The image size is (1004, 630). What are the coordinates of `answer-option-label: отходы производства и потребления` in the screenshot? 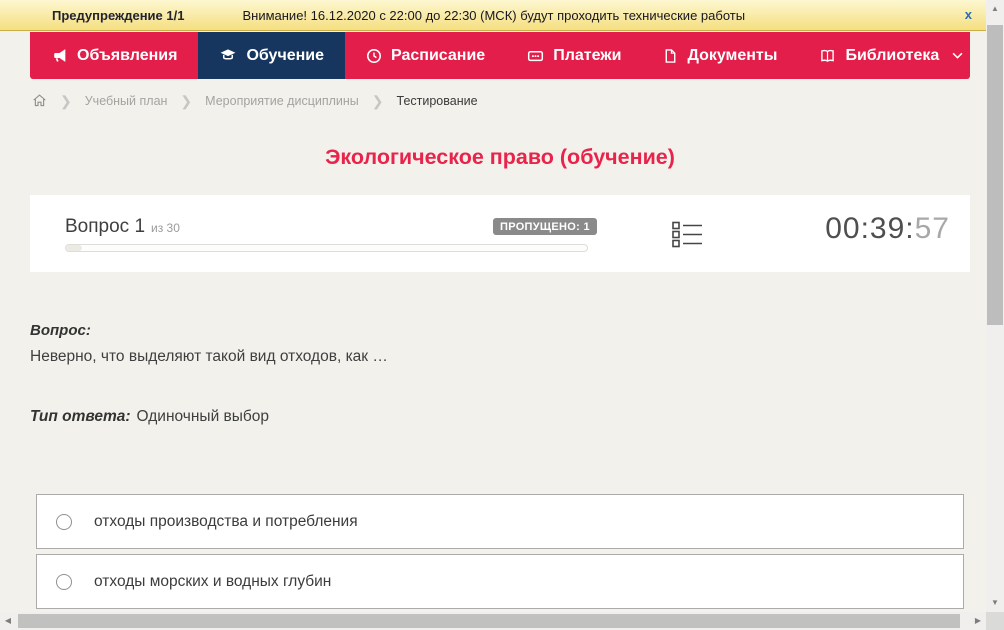 It's located at (226, 521).